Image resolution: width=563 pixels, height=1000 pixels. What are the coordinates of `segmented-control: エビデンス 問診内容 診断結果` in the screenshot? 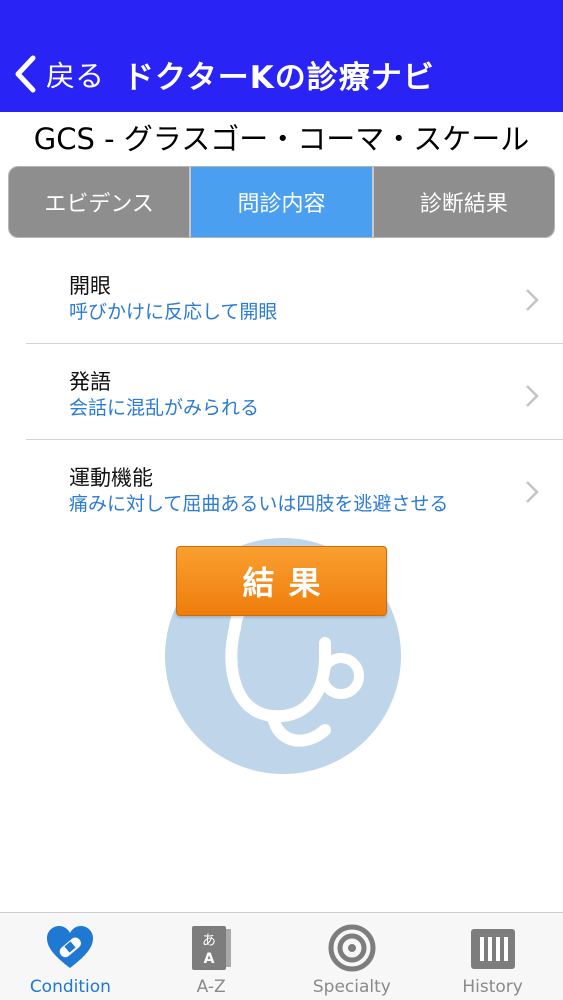 It's located at (281, 202).